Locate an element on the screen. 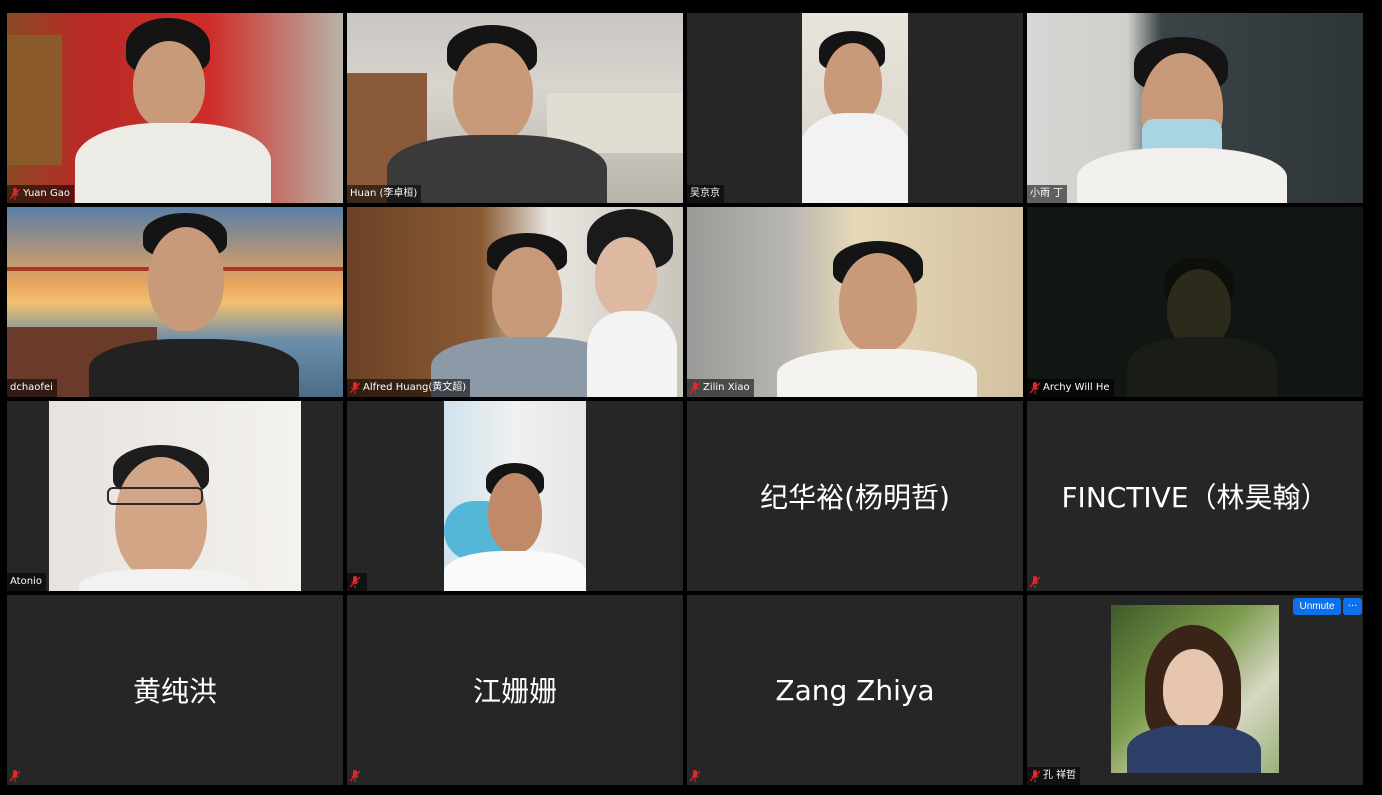 Image resolution: width=1382 pixels, height=795 pixels. participant-name: 吴京京 is located at coordinates (705, 193).